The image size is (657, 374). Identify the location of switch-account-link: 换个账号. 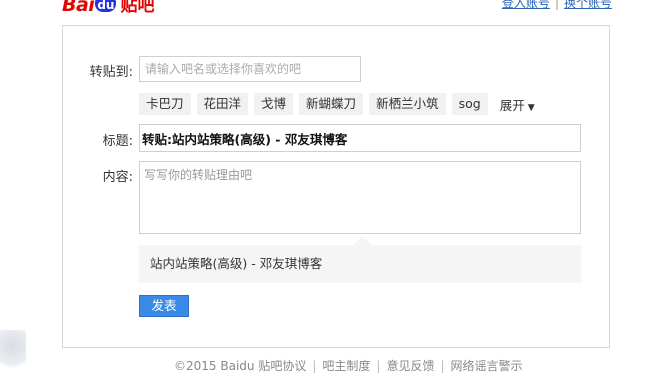
(588, 5).